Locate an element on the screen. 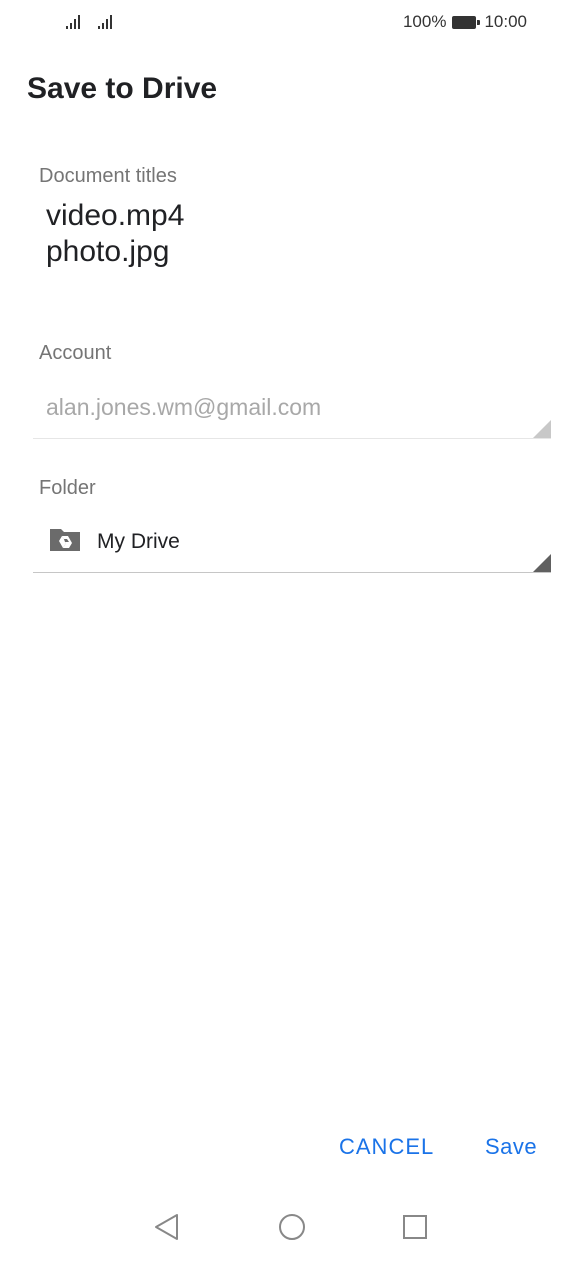 The width and height of the screenshot is (583, 1264). page-title: Save to Drive is located at coordinates (122, 88).